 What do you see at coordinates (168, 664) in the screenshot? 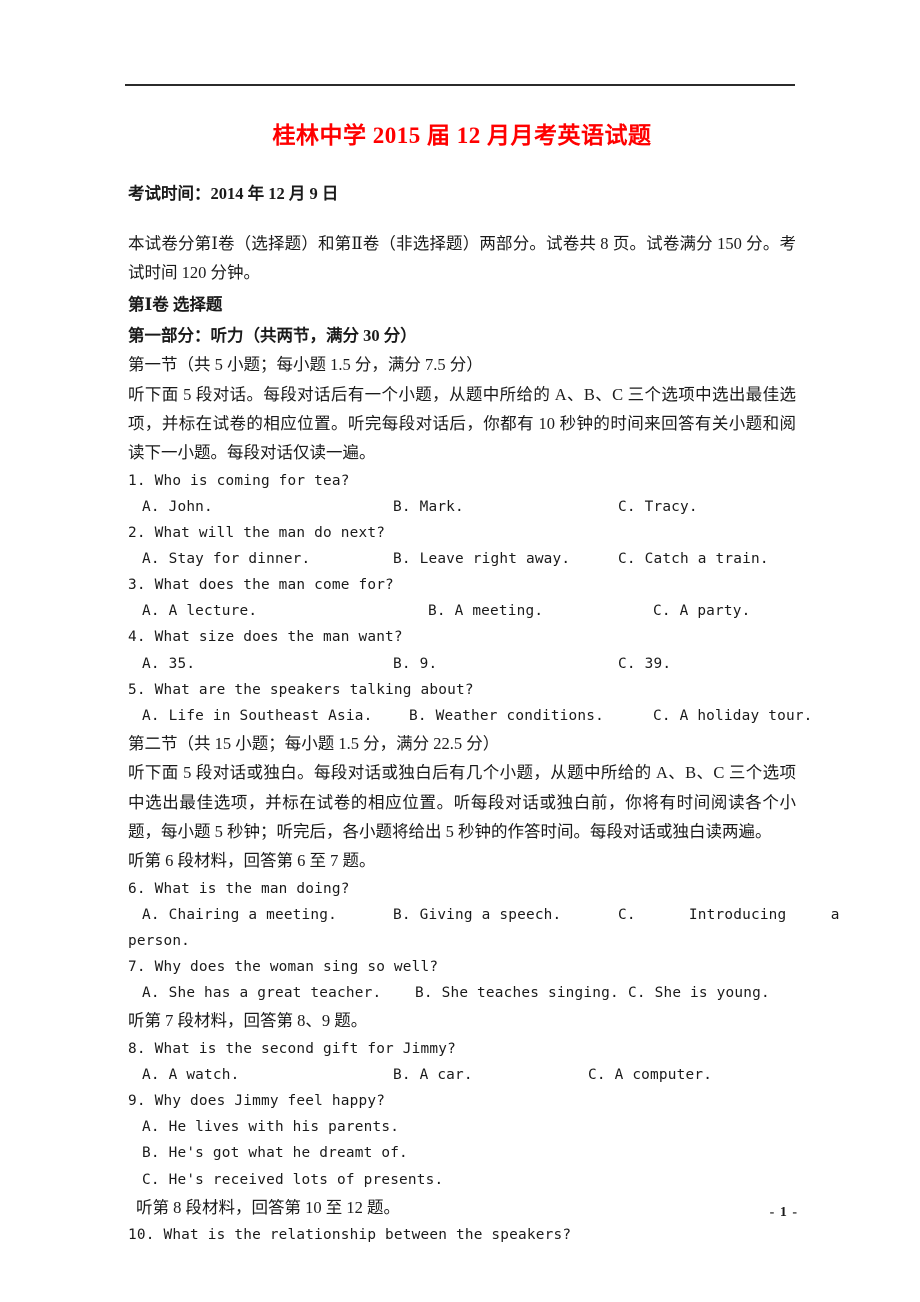
I see `question-4-option-a: A. 35.` at bounding box center [168, 664].